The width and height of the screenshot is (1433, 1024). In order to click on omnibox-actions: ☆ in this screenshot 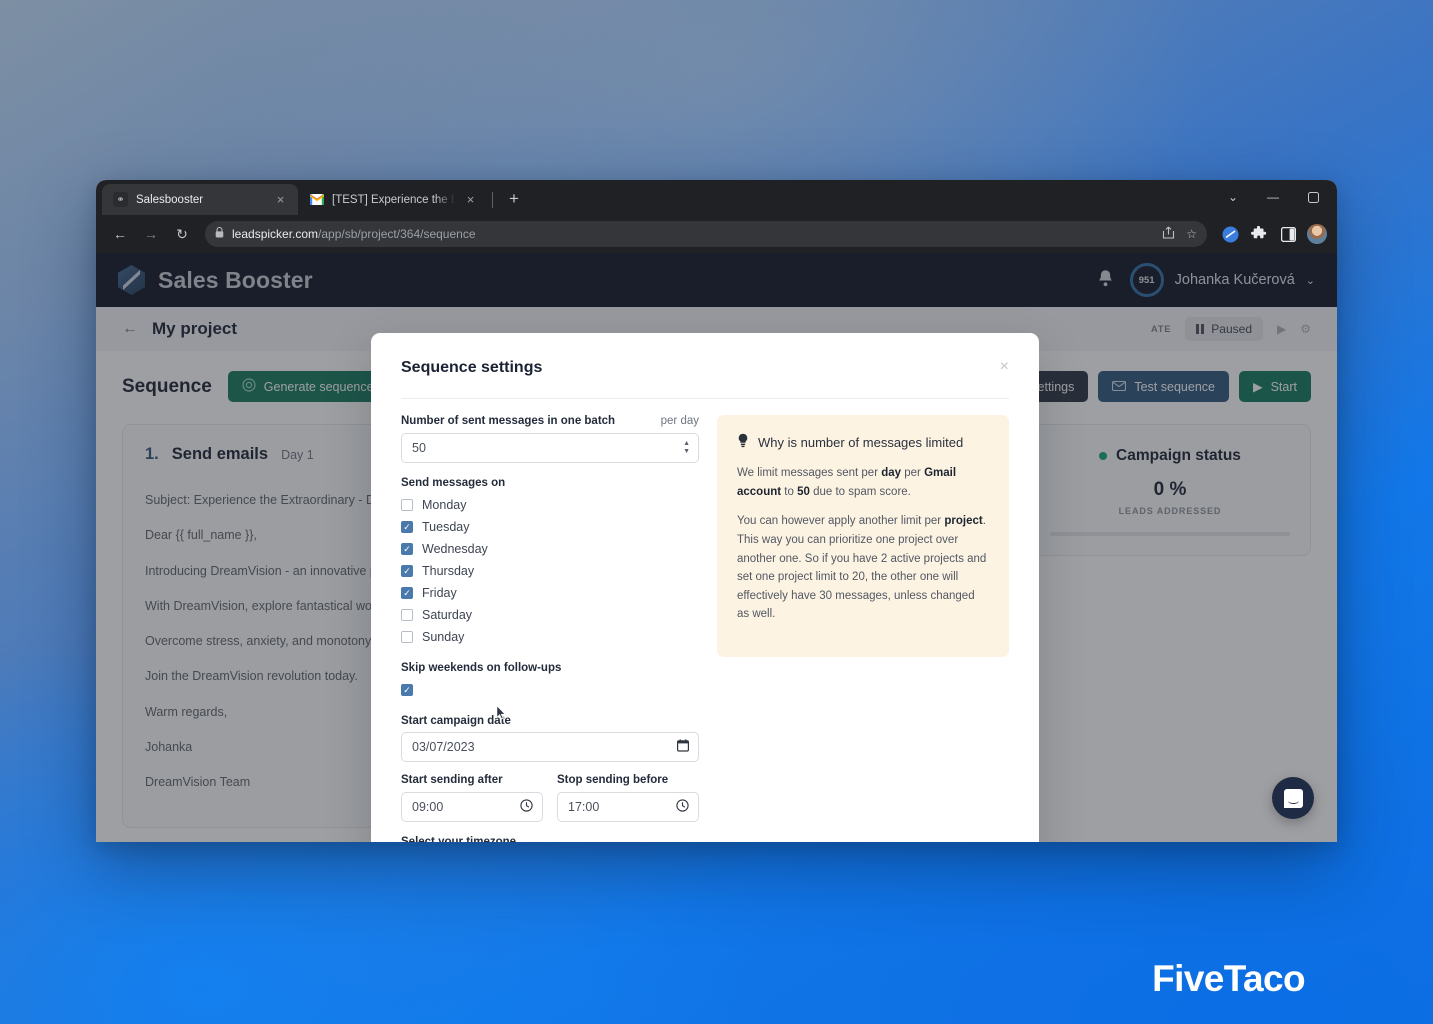, I will do `click(1179, 234)`.